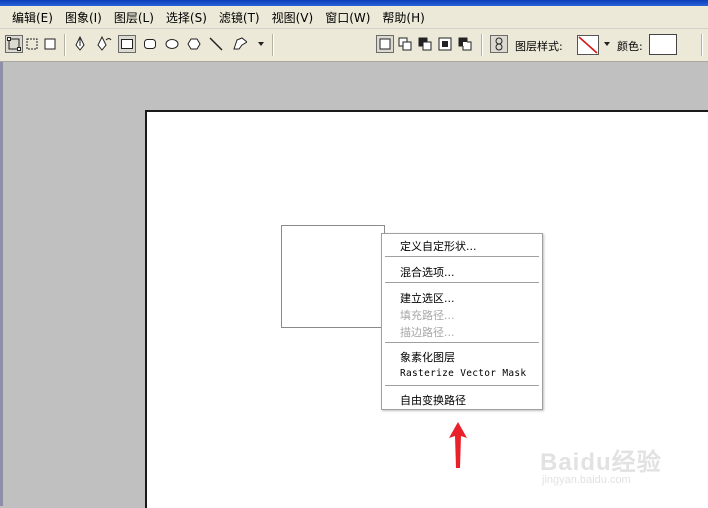 The height and width of the screenshot is (508, 708). What do you see at coordinates (539, 46) in the screenshot?
I see `layer-style-label: 图层样式:` at bounding box center [539, 46].